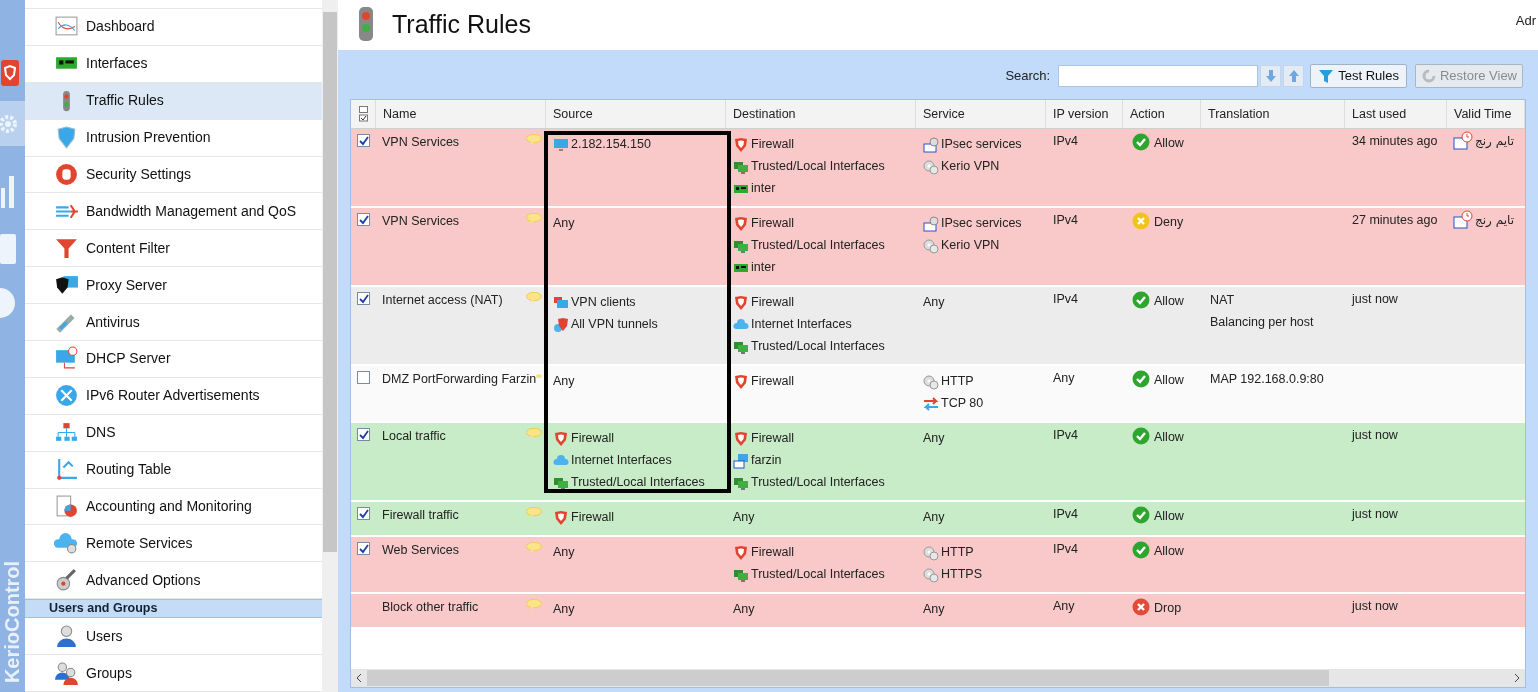  I want to click on search-field, so click(1158, 76).